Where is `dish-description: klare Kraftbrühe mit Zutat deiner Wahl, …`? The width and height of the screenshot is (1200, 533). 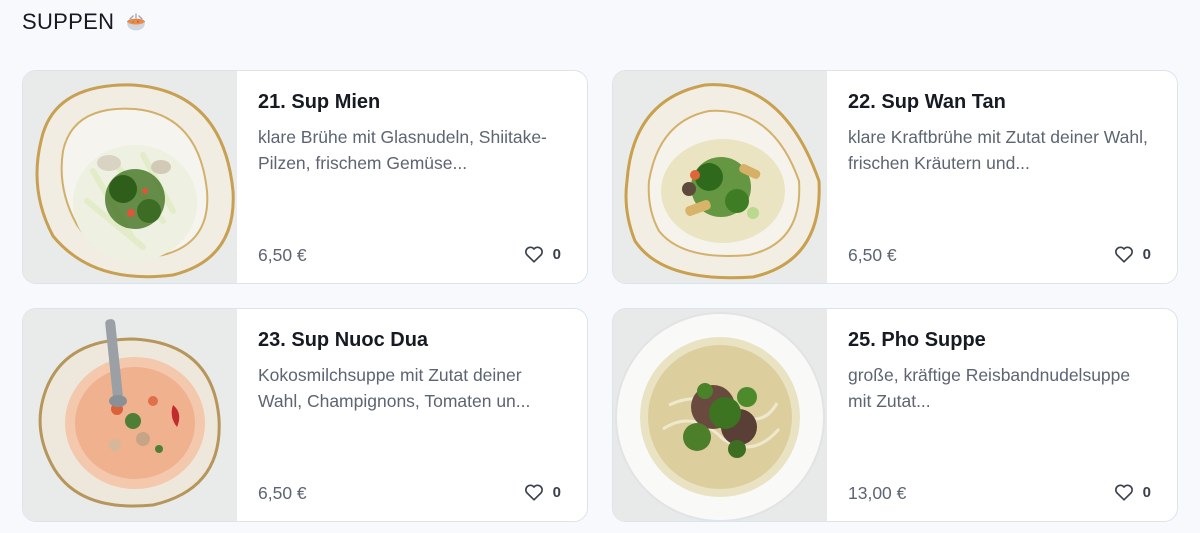 dish-description: klare Kraftbrühe mit Zutat deiner Wahl, … is located at coordinates (998, 150).